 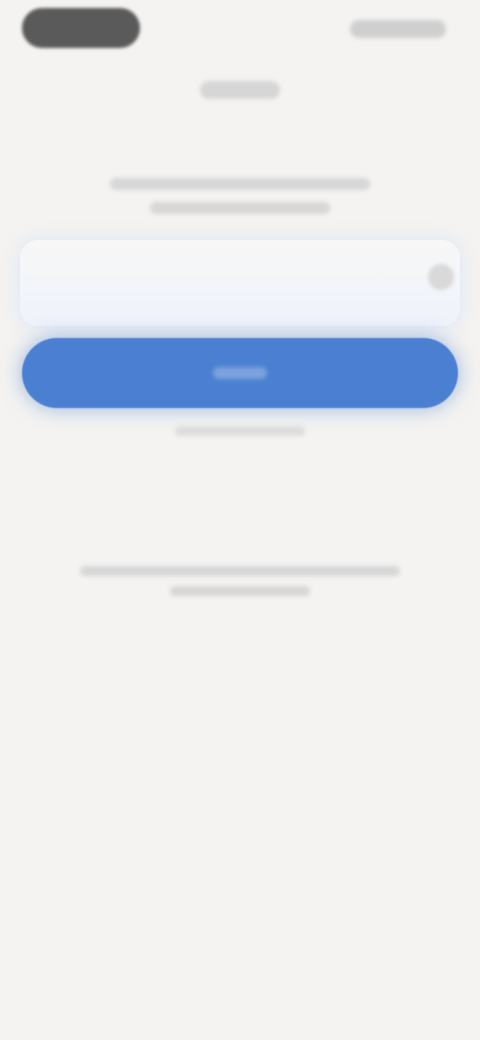 I want to click on status-indicators, so click(x=398, y=29).